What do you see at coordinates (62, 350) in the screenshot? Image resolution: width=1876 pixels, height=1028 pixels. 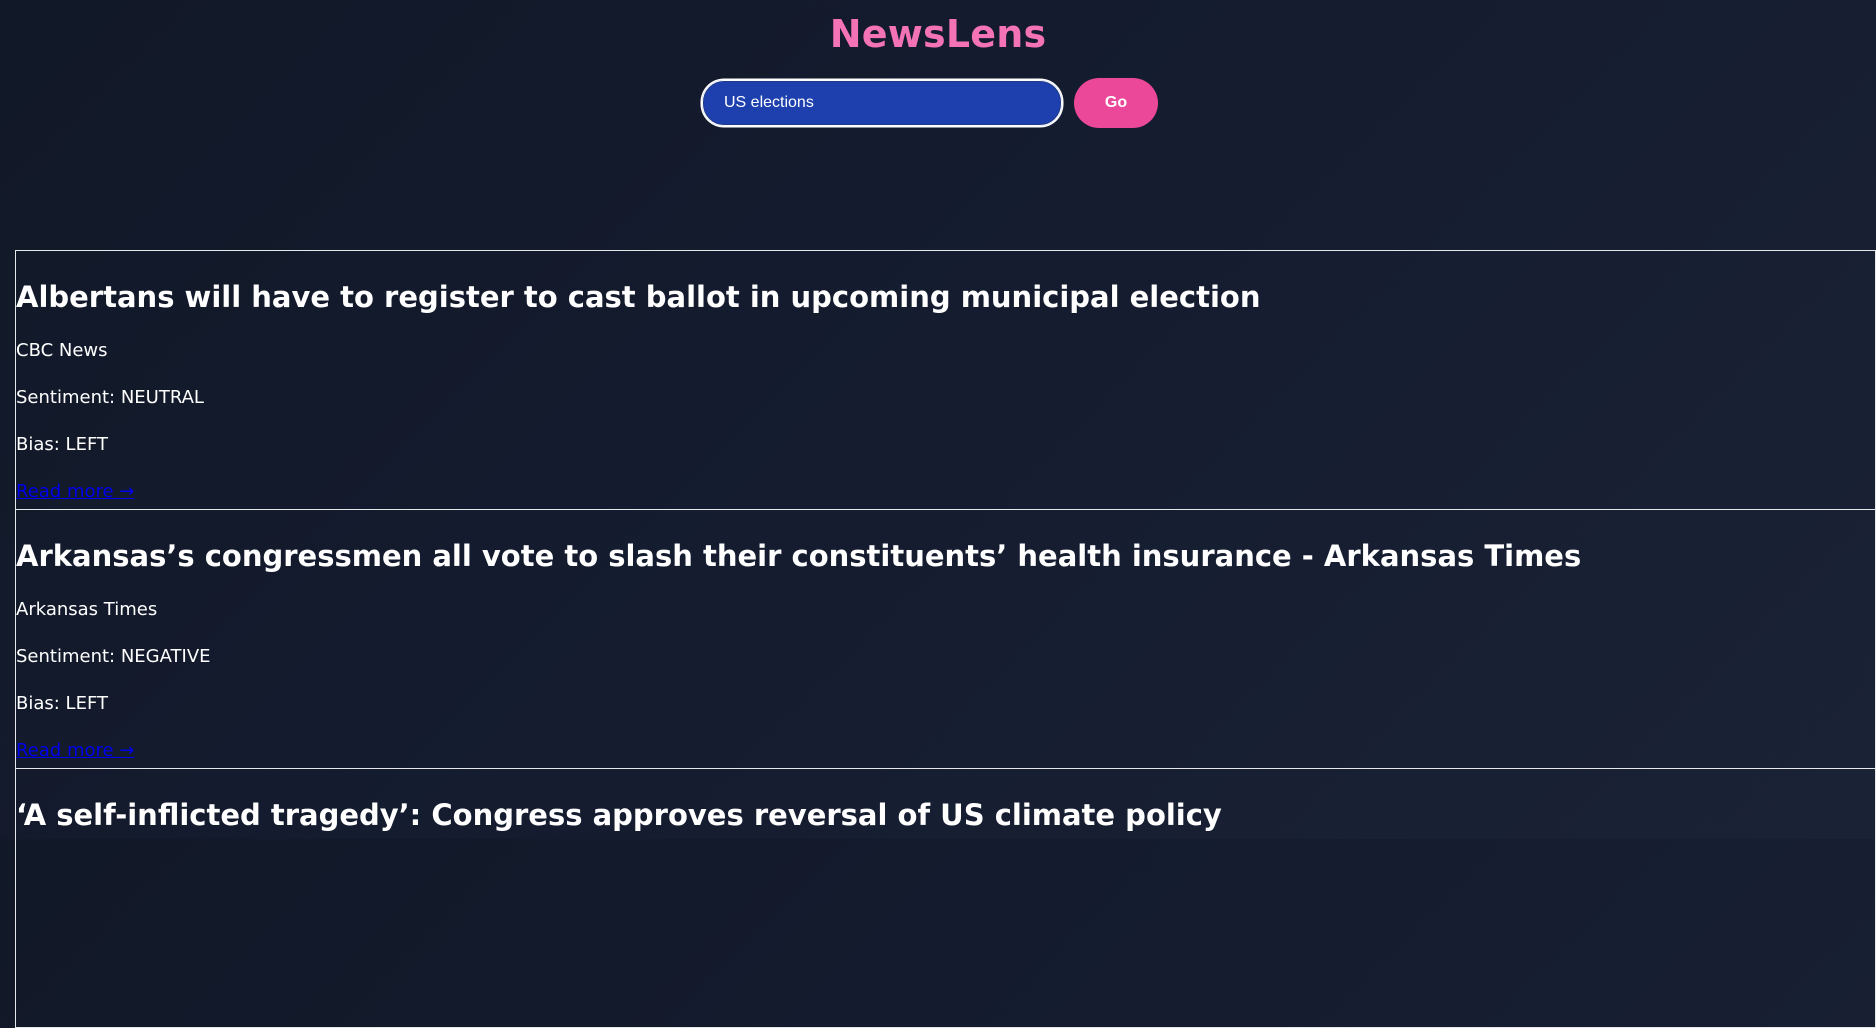 I see `article-source: CBC News` at bounding box center [62, 350].